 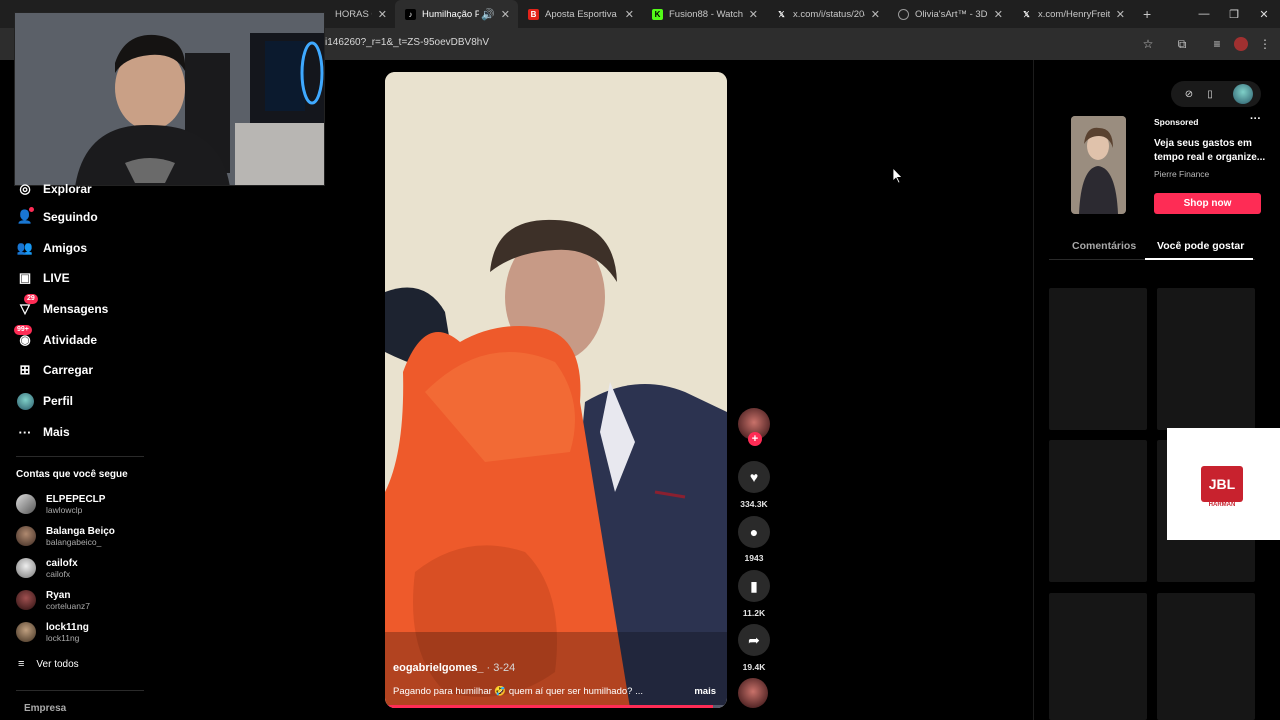 What do you see at coordinates (657, 14) in the screenshot?
I see `kick-icon: K` at bounding box center [657, 14].